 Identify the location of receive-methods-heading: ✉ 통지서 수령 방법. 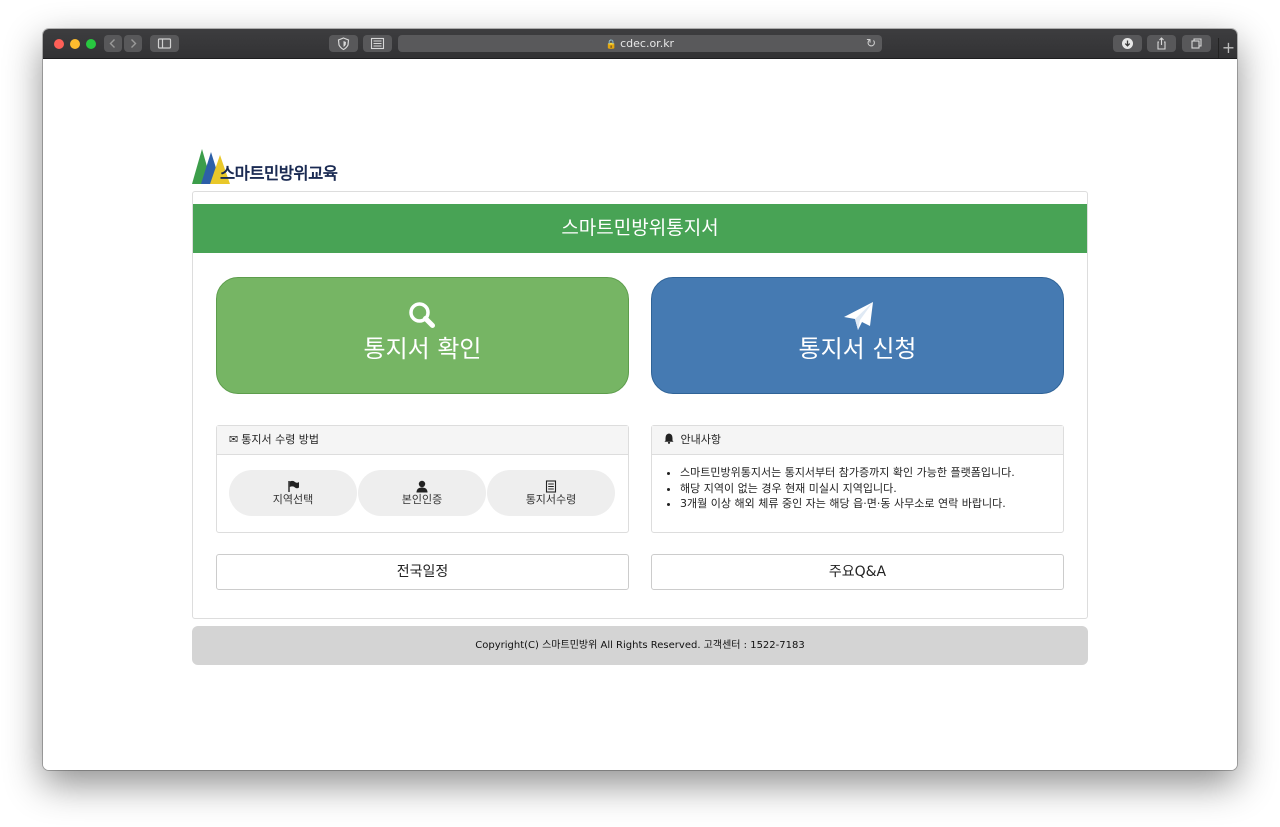
(422, 440).